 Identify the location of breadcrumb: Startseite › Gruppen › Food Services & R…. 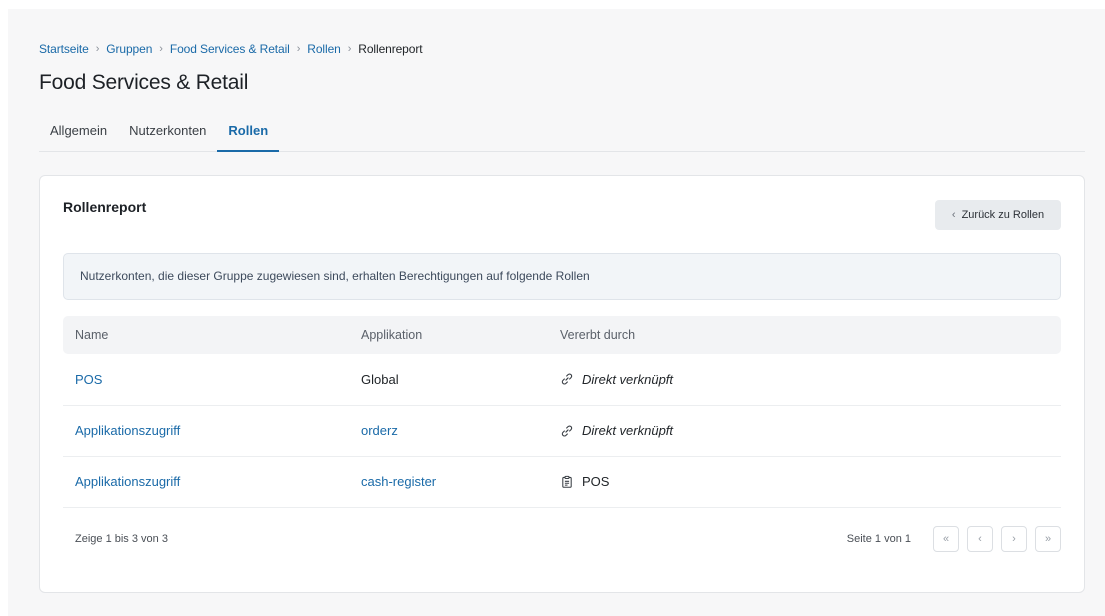
(231, 49).